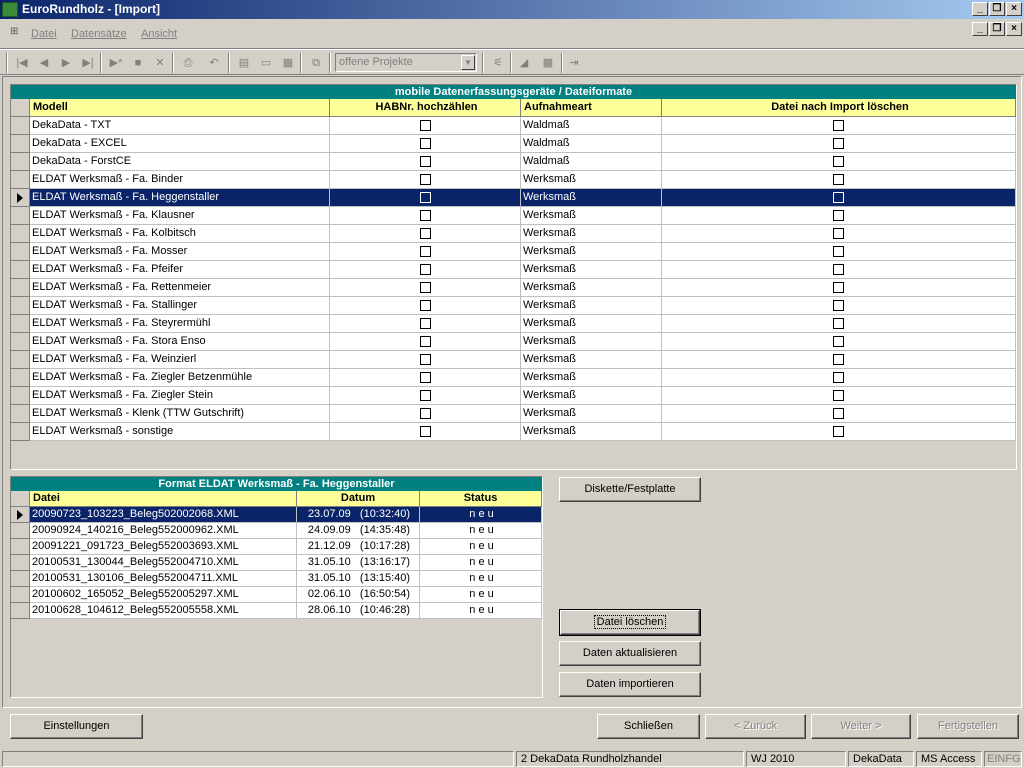 The height and width of the screenshot is (768, 1024). Describe the element at coordinates (1014, 29) in the screenshot. I see `mdi-close-icon: ×` at that location.